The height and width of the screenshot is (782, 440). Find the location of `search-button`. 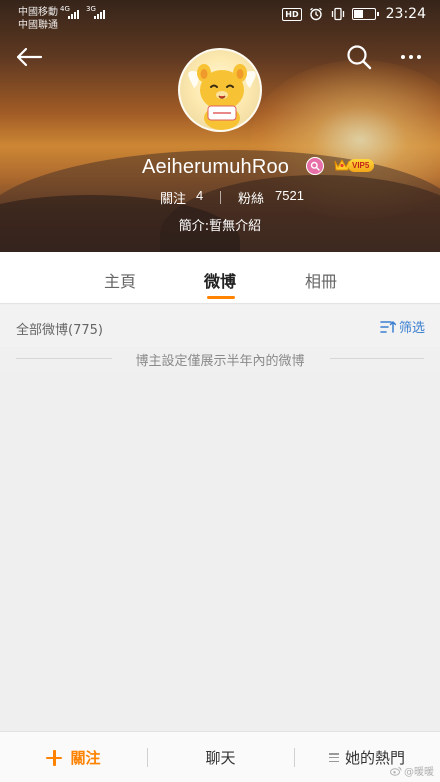

search-button is located at coordinates (359, 57).